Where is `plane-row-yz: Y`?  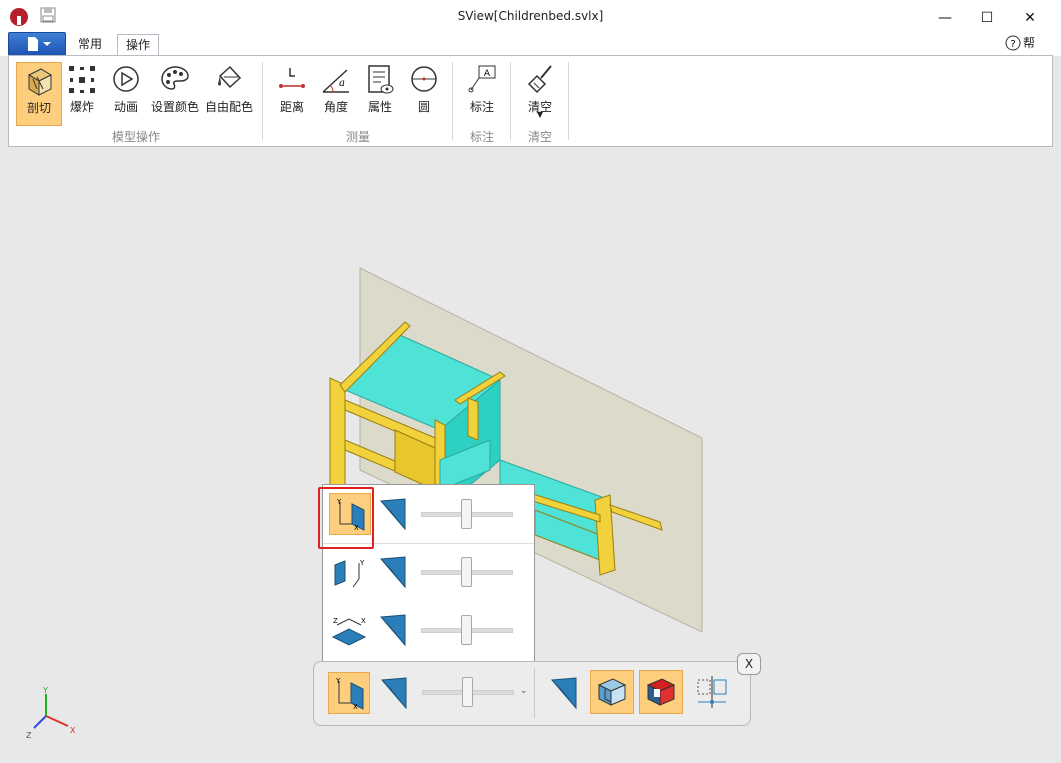
plane-row-yz: Y is located at coordinates (428, 572).